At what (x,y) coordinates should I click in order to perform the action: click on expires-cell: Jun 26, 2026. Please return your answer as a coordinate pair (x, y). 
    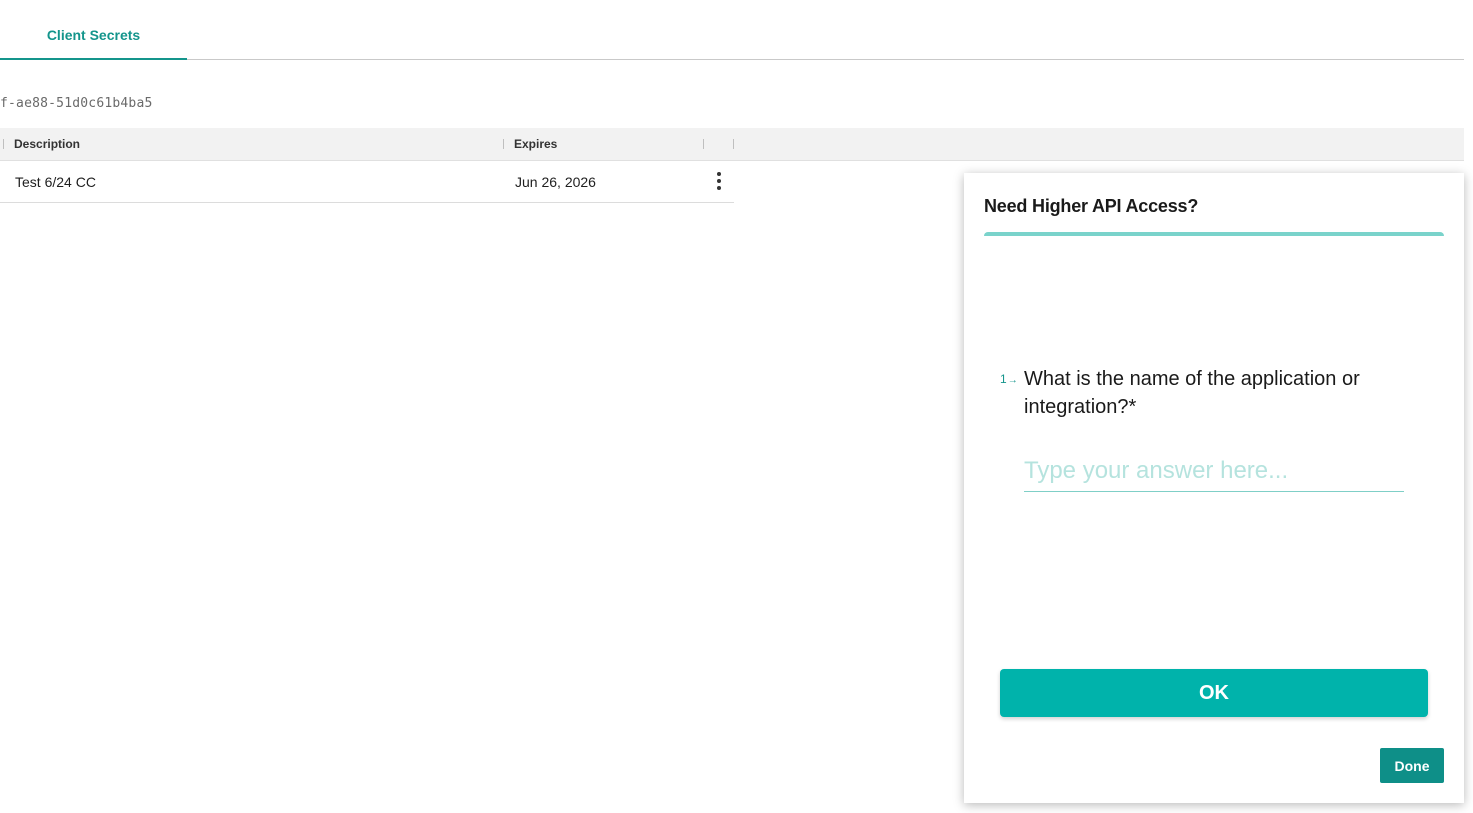
    Looking at the image, I should click on (555, 181).